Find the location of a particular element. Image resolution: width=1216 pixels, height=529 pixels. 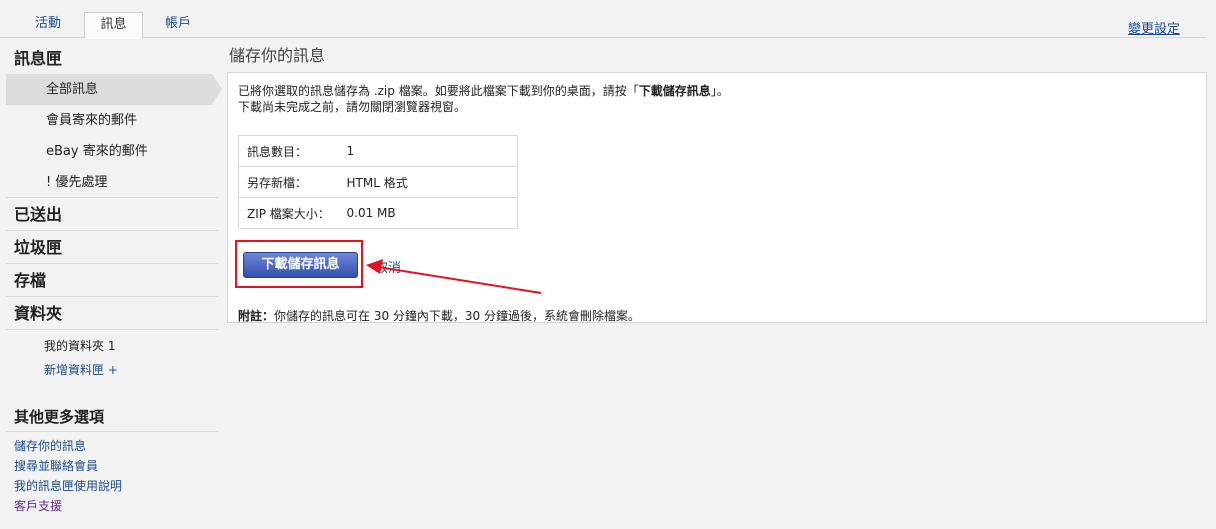

table-row: 另存新檔： HTML 格式 is located at coordinates (378, 182).